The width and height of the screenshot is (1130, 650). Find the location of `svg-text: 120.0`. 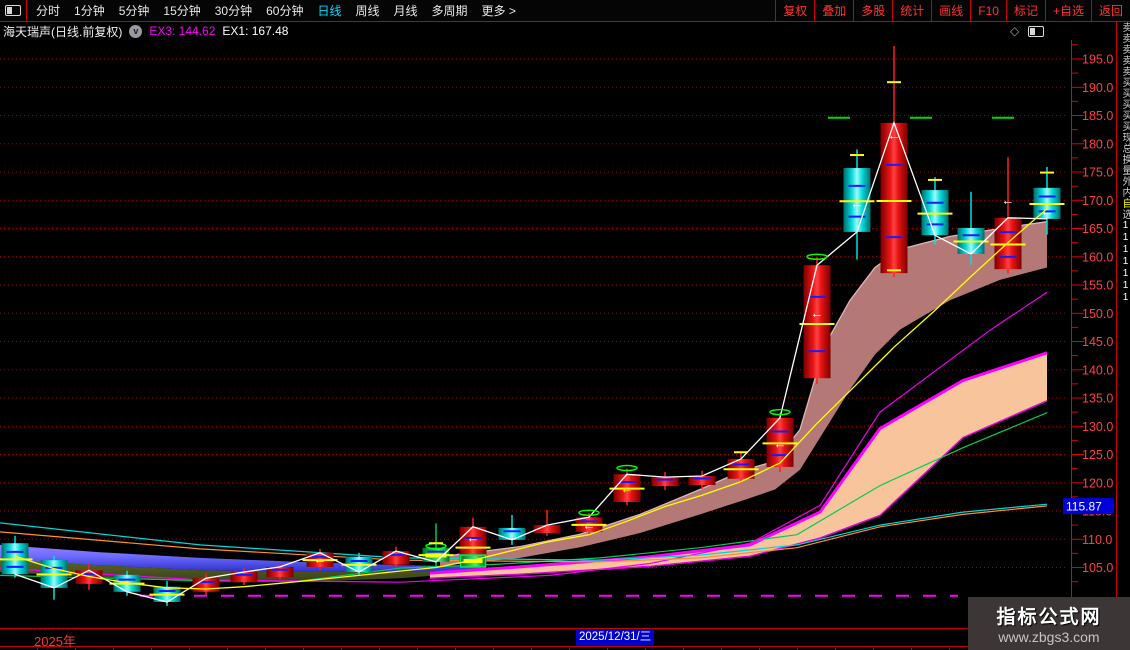

svg-text: 120.0 is located at coordinates (1097, 483).